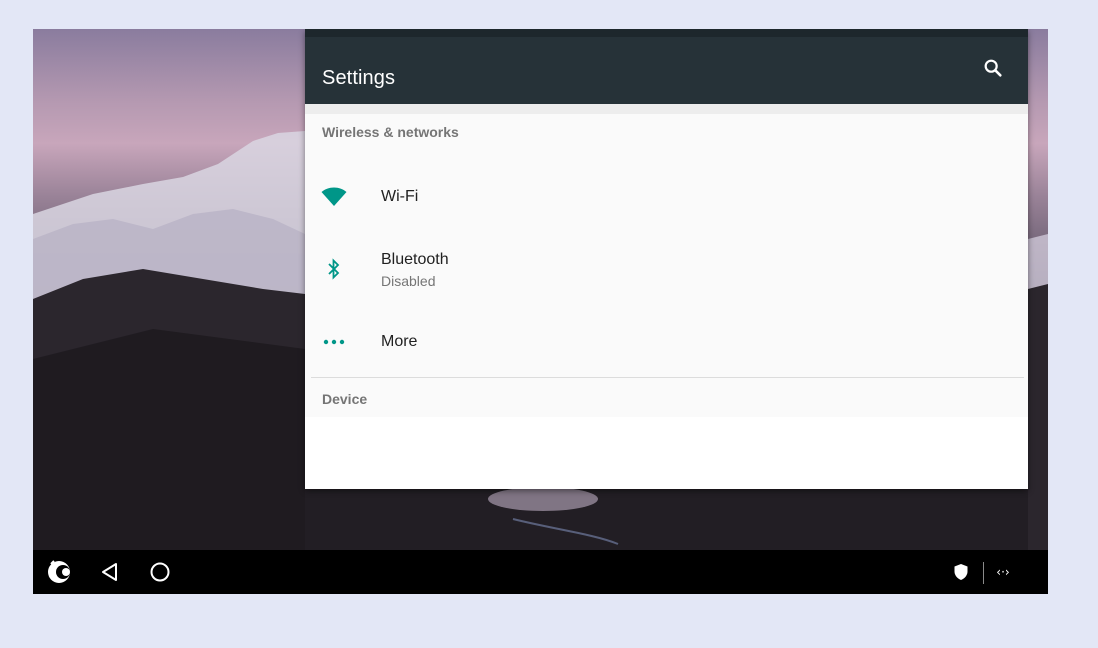 Image resolution: width=1098 pixels, height=648 pixels. Describe the element at coordinates (345, 399) in the screenshot. I see `category-device: Device` at that location.